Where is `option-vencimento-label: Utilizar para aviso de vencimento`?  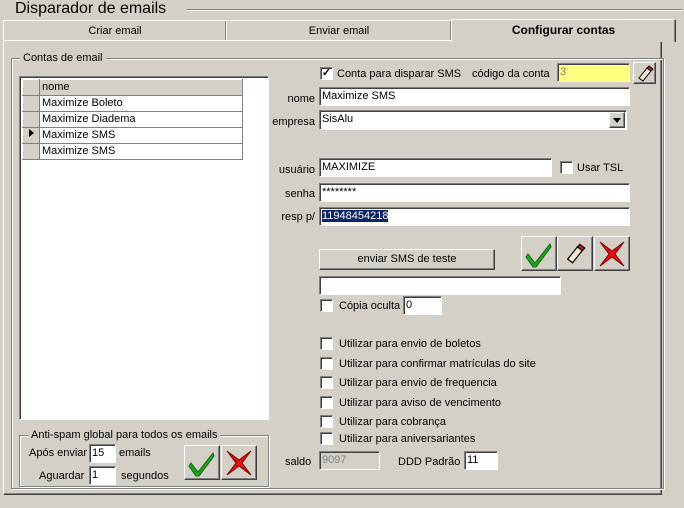
option-vencimento-label: Utilizar para aviso de vencimento is located at coordinates (420, 403).